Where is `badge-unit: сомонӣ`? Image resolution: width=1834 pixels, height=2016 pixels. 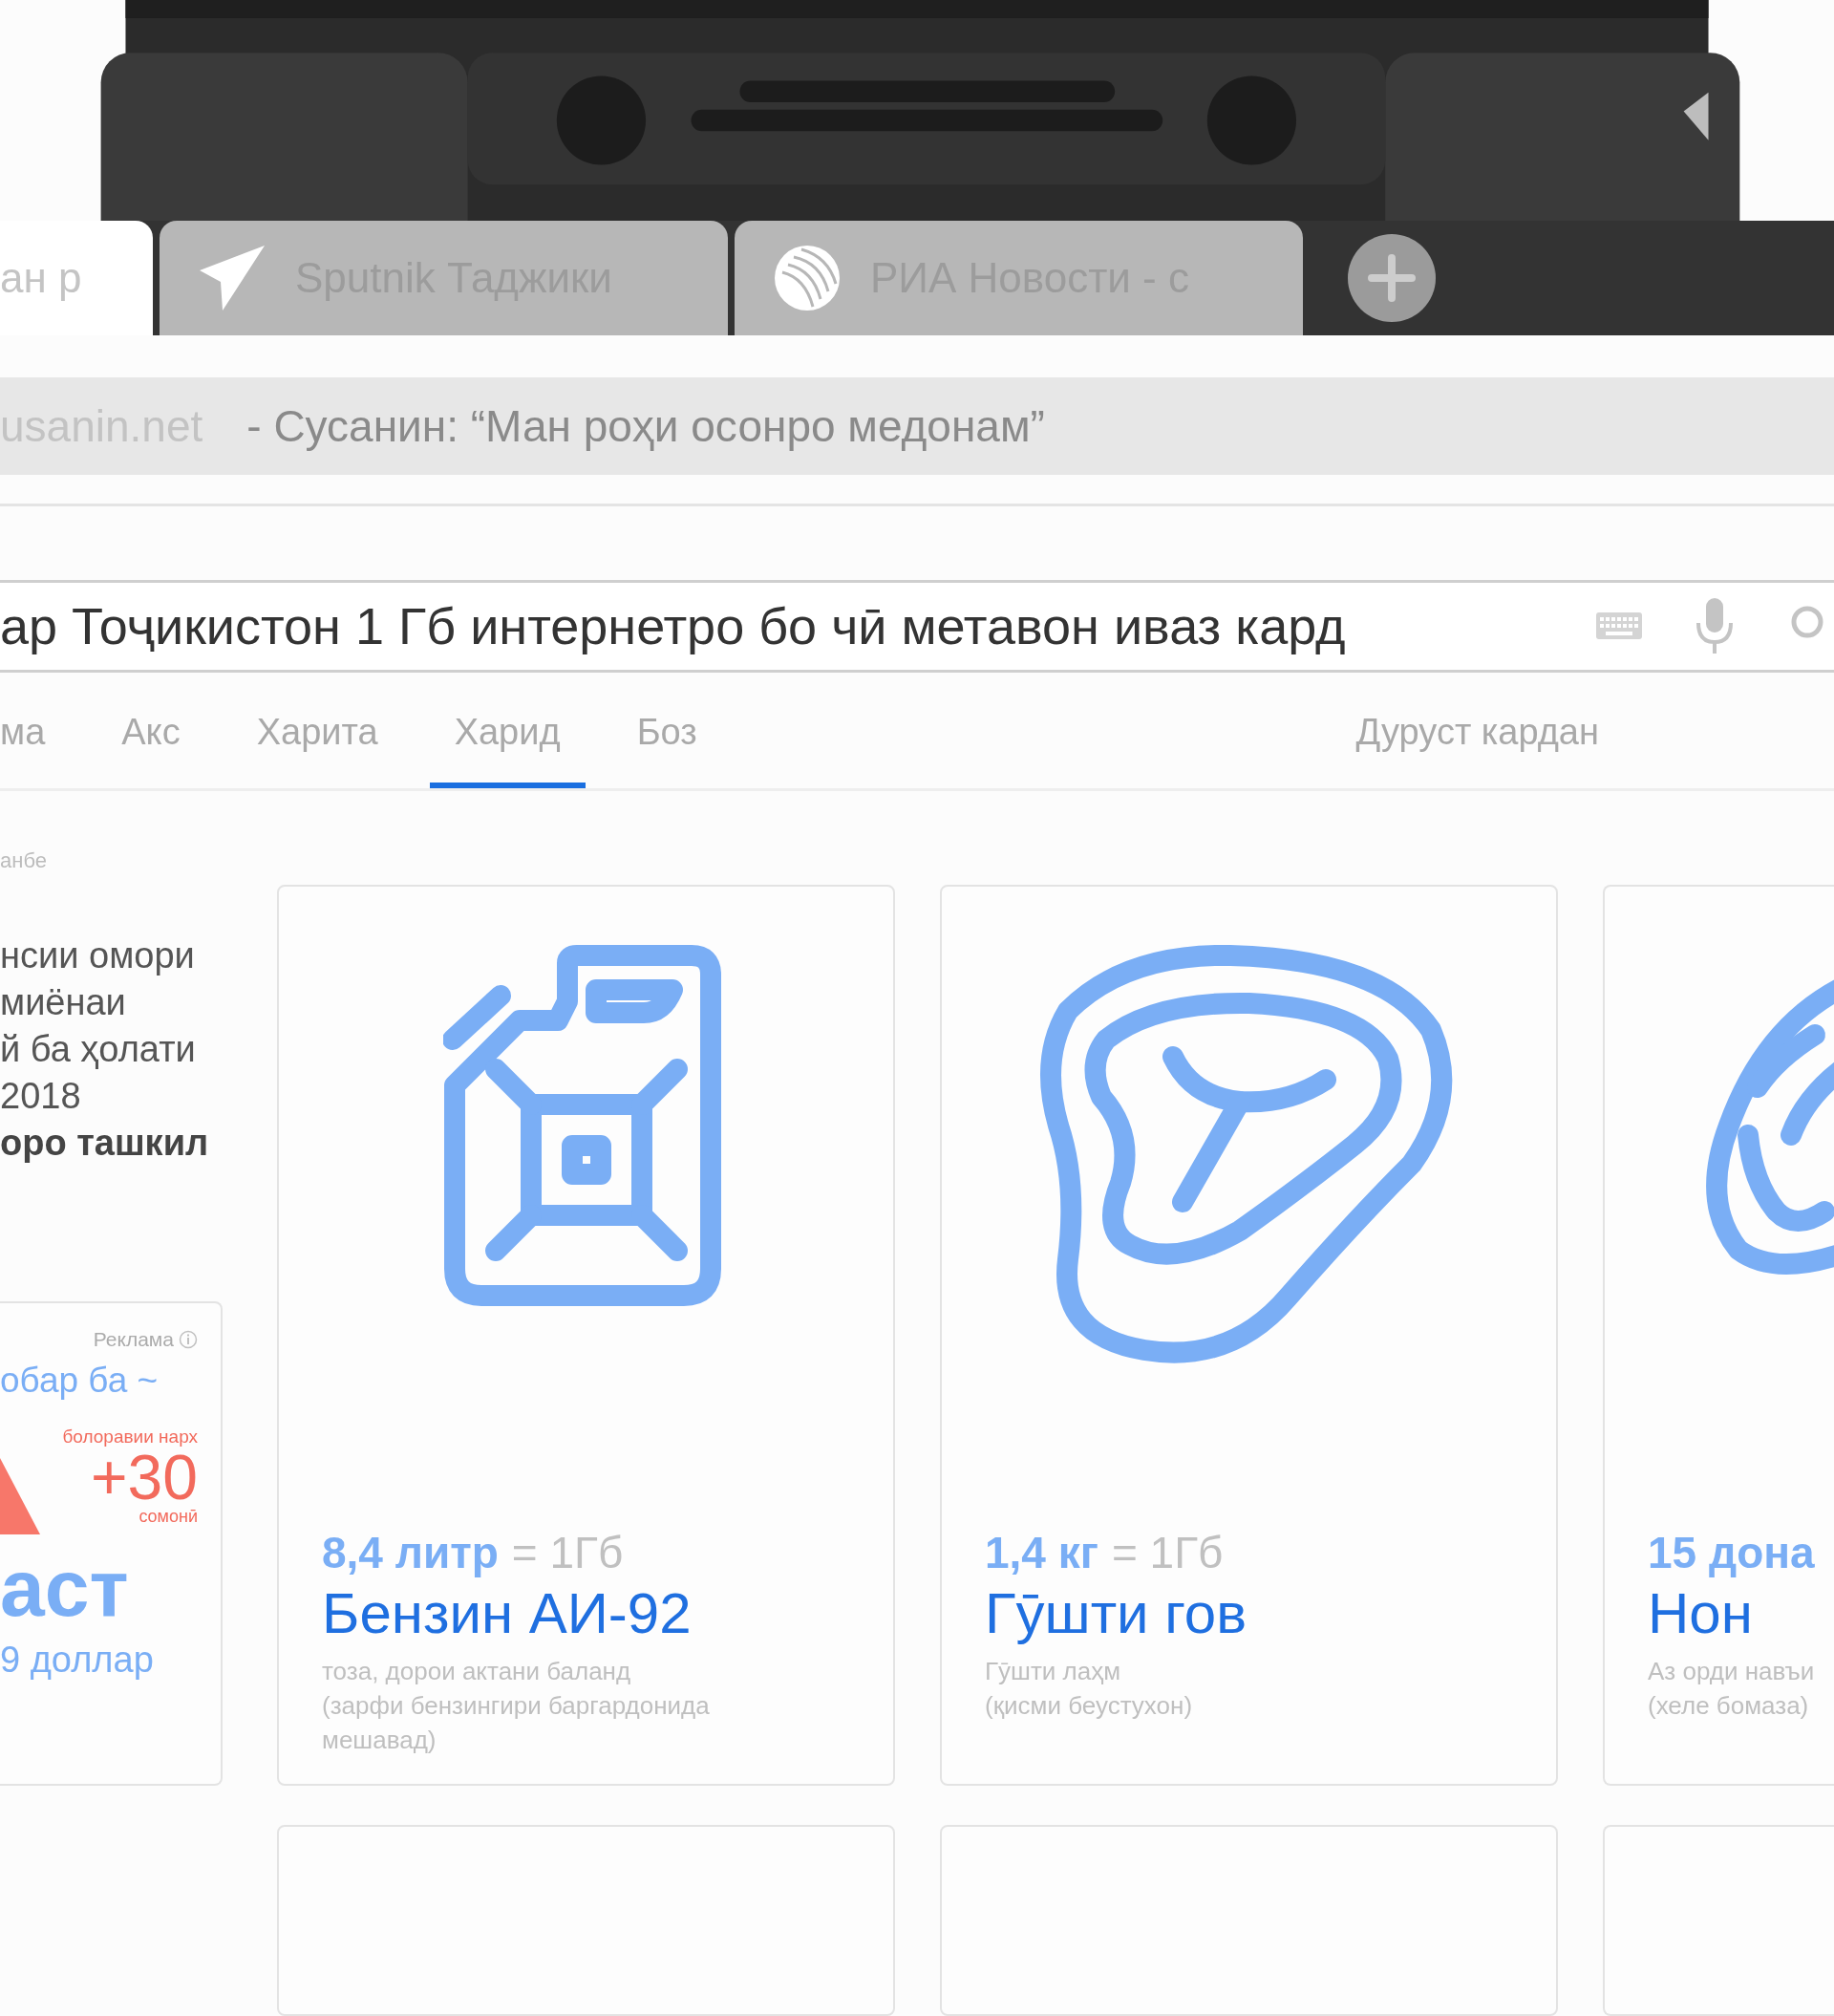
badge-unit: сомонӣ is located at coordinates (168, 1517).